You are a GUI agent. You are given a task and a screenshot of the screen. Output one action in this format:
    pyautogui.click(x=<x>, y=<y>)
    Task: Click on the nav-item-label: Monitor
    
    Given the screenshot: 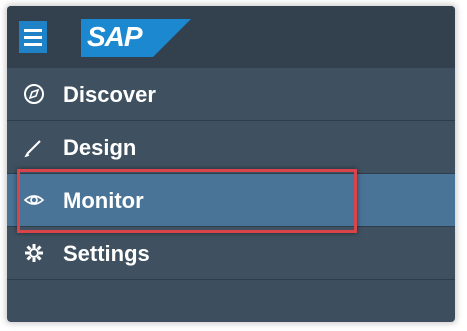 What is the action you would take?
    pyautogui.click(x=103, y=200)
    